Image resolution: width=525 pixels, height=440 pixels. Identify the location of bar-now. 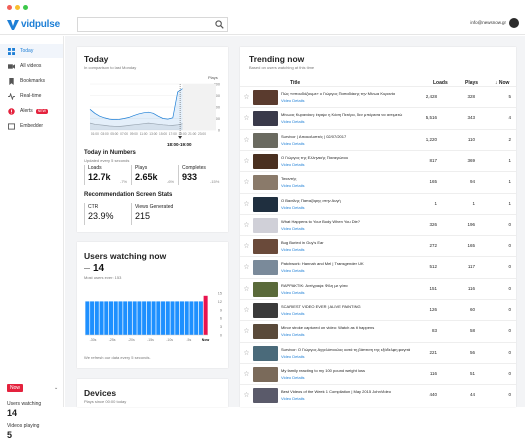
(205, 315).